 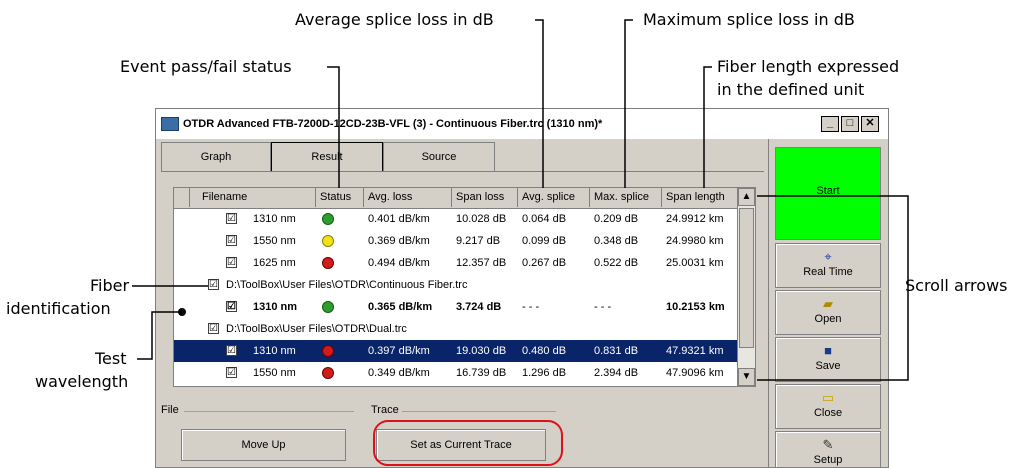 What do you see at coordinates (603, 307) in the screenshot?
I see `row-max-splice: - - -` at bounding box center [603, 307].